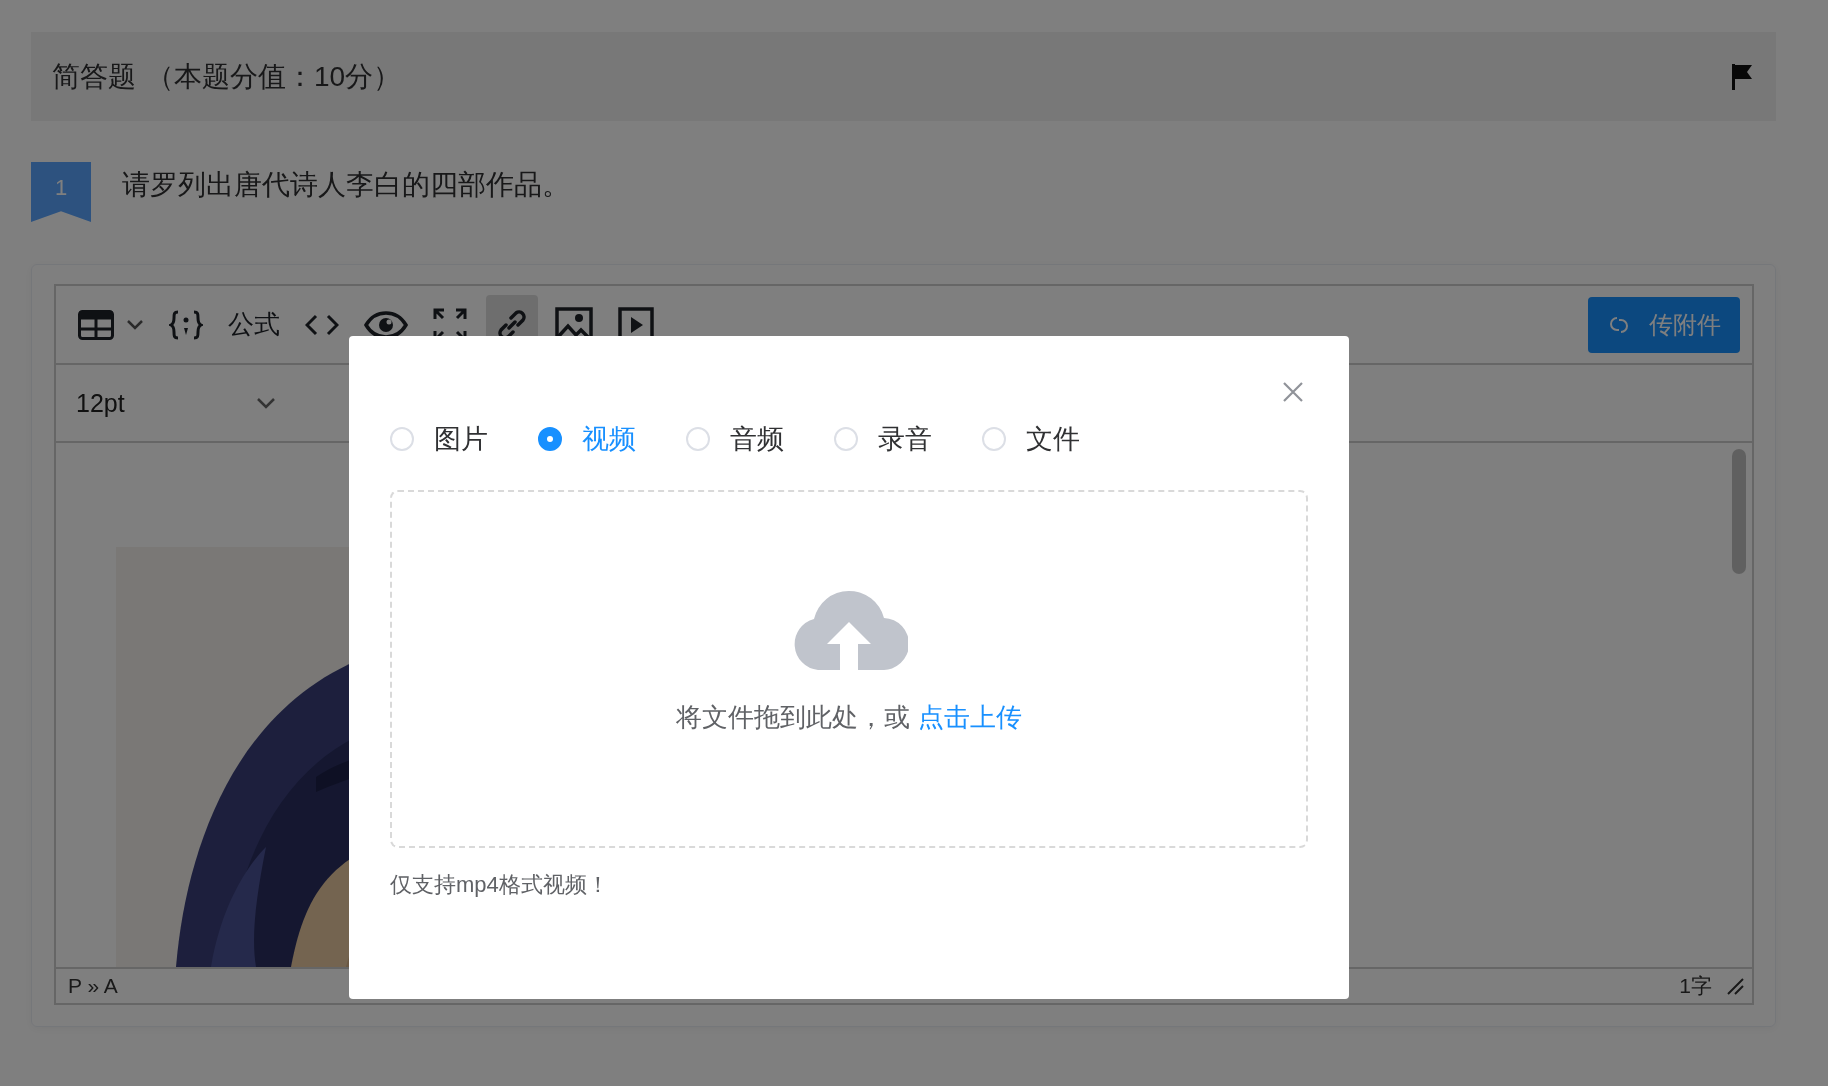 The image size is (1828, 1086). I want to click on table-icon, so click(96, 324).